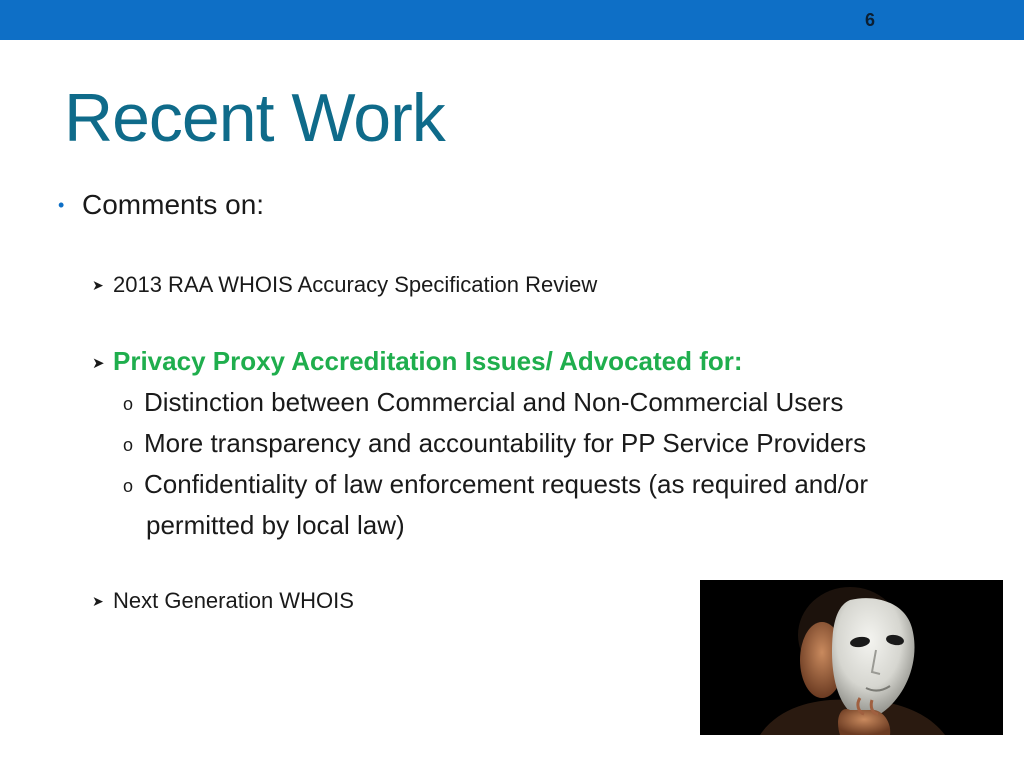 The width and height of the screenshot is (1024, 768). I want to click on list-item-next-gen-whois: ➤ Next Generation WHOIS, so click(223, 601).